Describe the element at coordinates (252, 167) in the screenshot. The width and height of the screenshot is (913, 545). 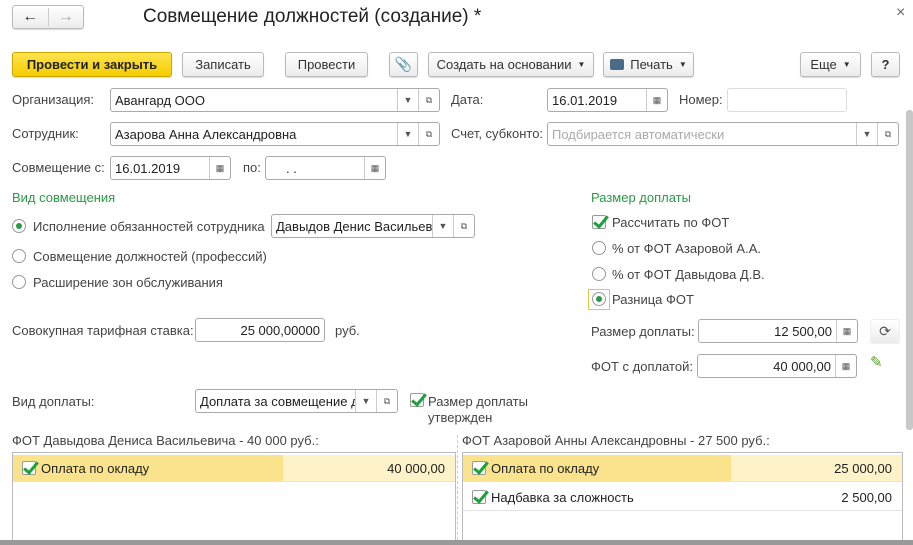
I see `to-label: по:` at that location.